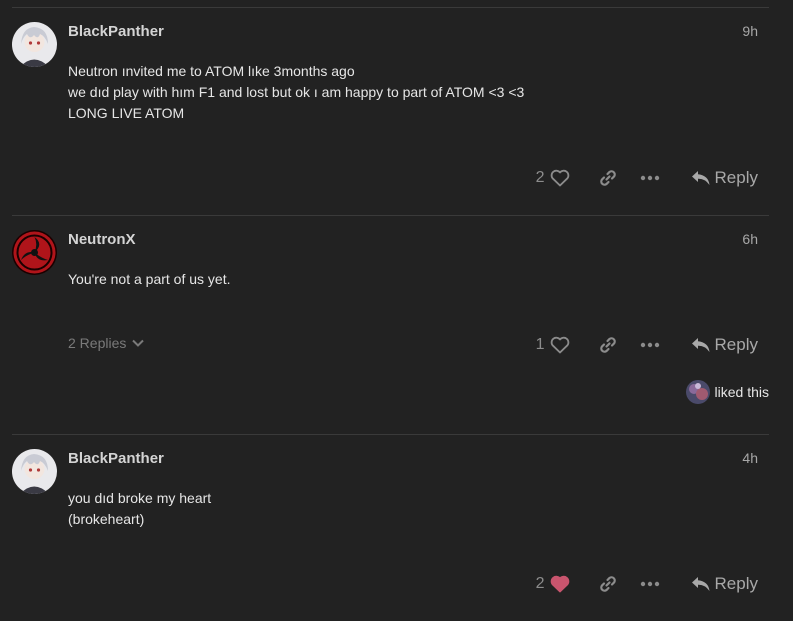  I want to click on username: NeutronX, so click(102, 239).